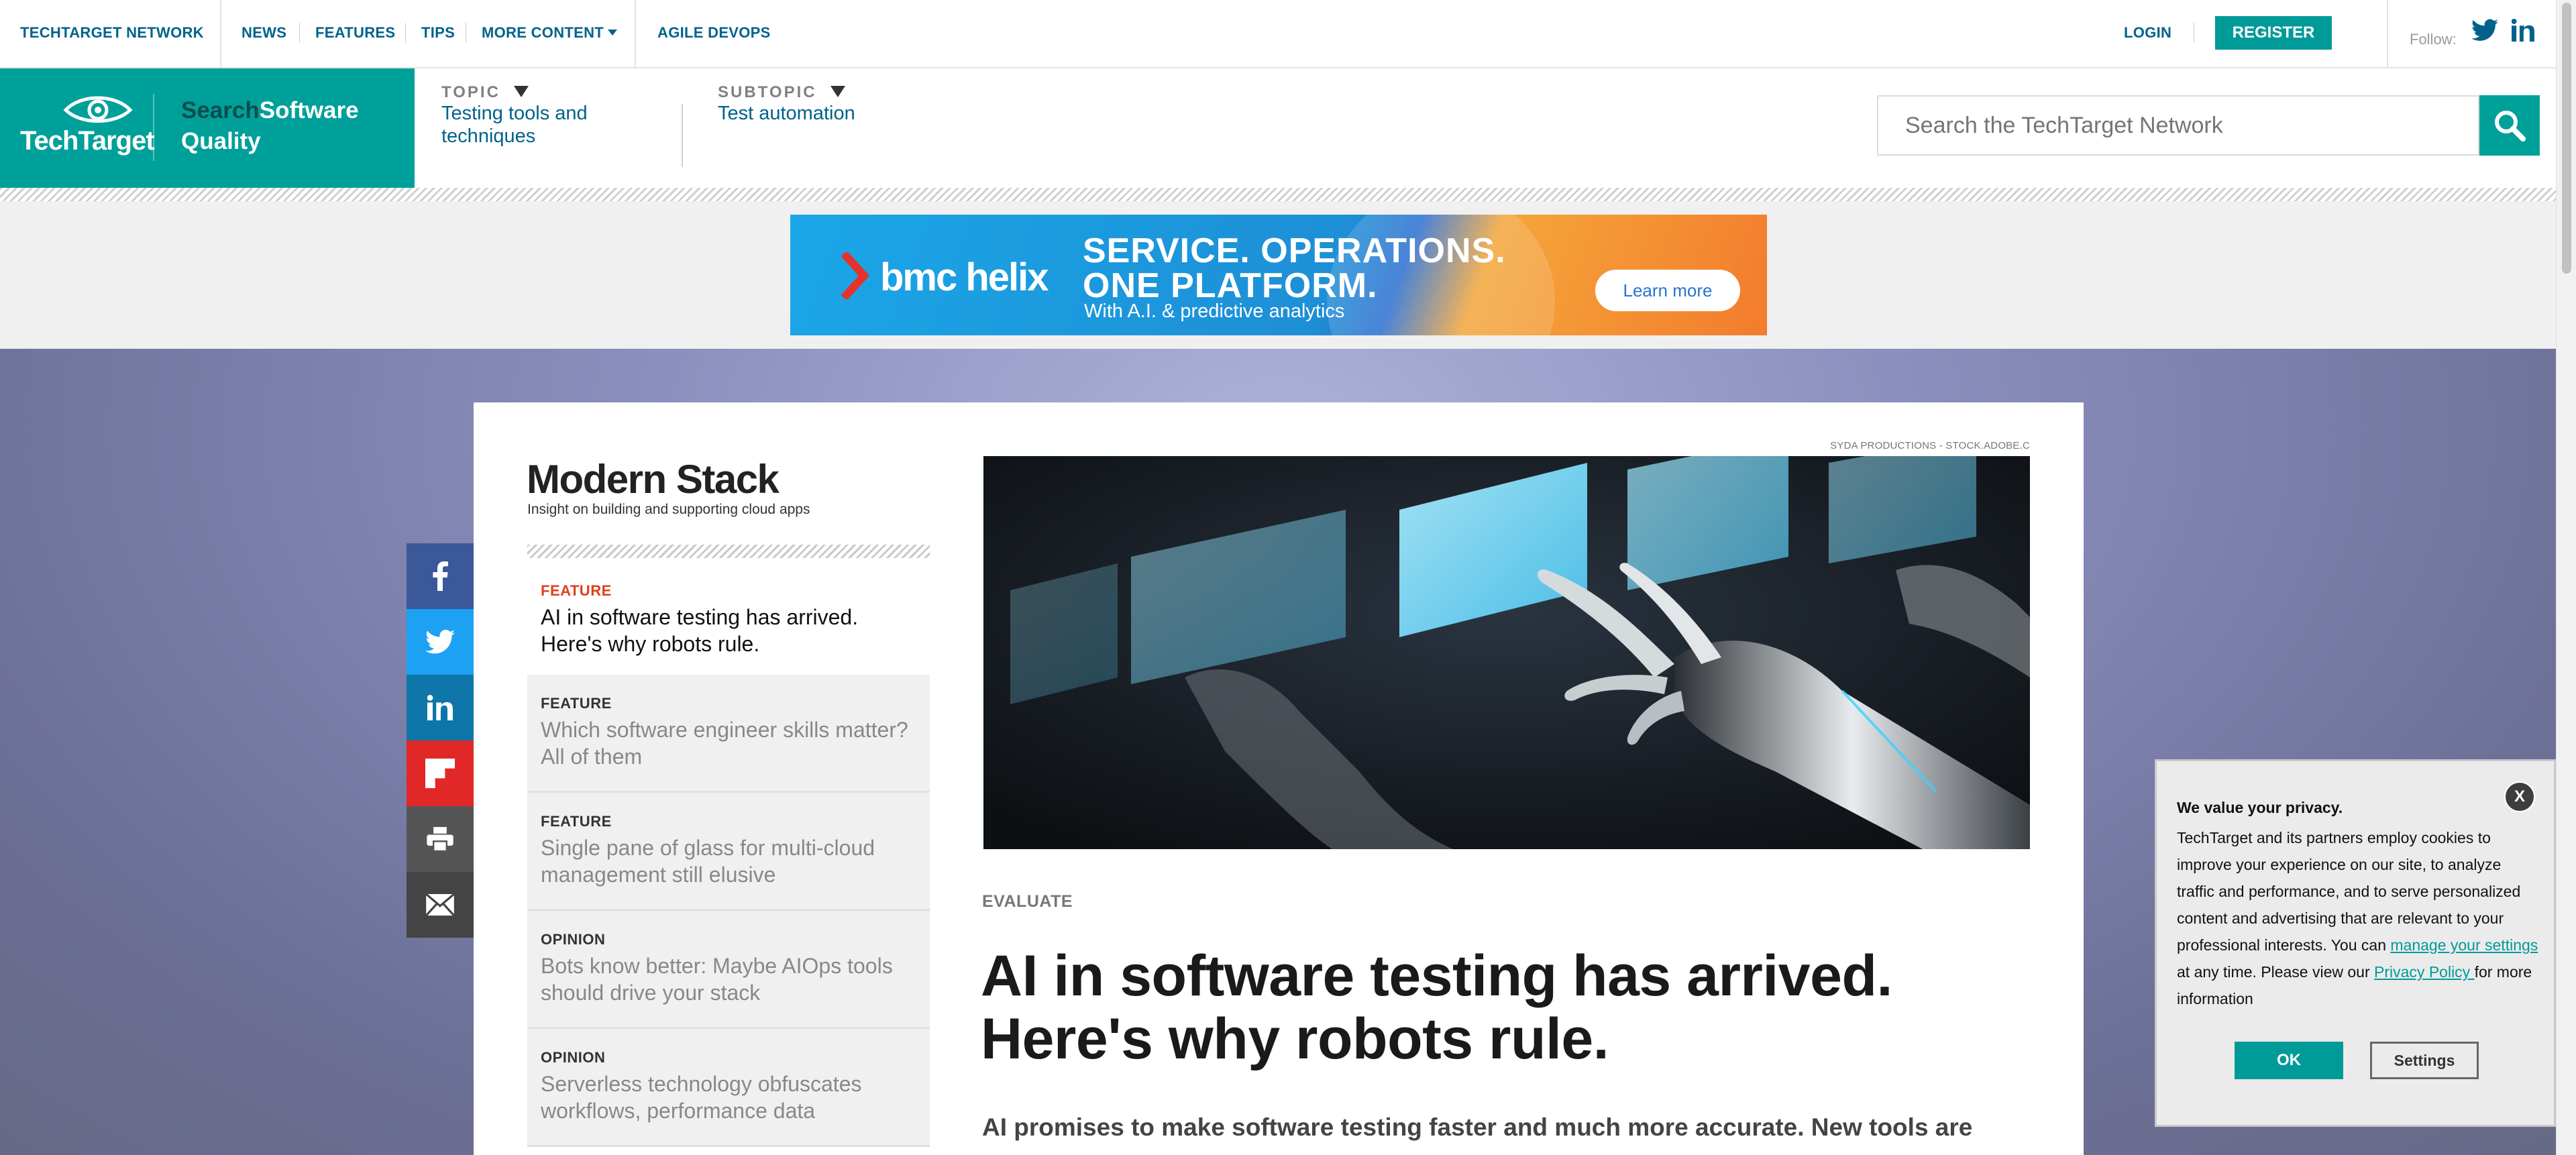 This screenshot has width=2576, height=1155. What do you see at coordinates (1230, 286) in the screenshot?
I see `ad-headline-line2: ONE PLATFORM.` at bounding box center [1230, 286].